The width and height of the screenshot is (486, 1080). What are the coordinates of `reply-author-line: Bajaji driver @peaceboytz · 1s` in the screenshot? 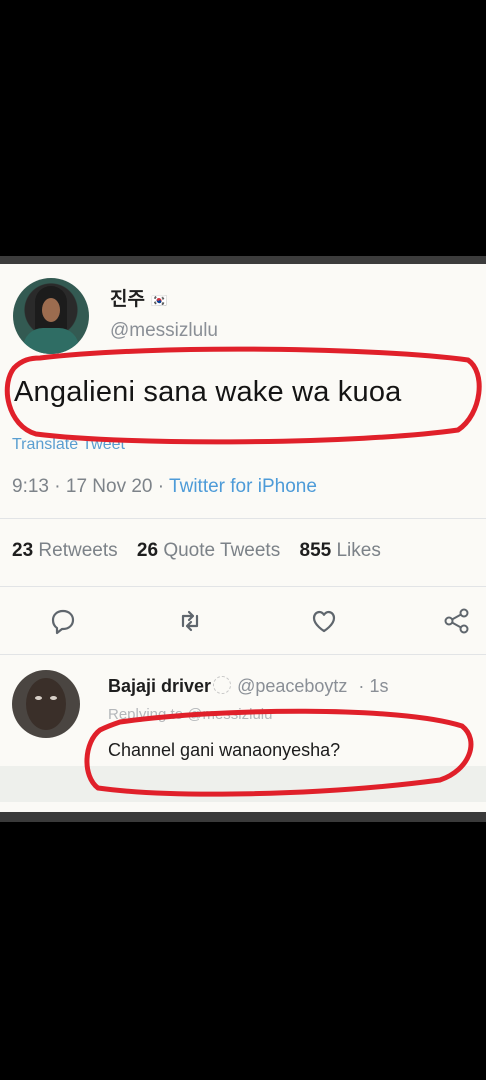 It's located at (248, 686).